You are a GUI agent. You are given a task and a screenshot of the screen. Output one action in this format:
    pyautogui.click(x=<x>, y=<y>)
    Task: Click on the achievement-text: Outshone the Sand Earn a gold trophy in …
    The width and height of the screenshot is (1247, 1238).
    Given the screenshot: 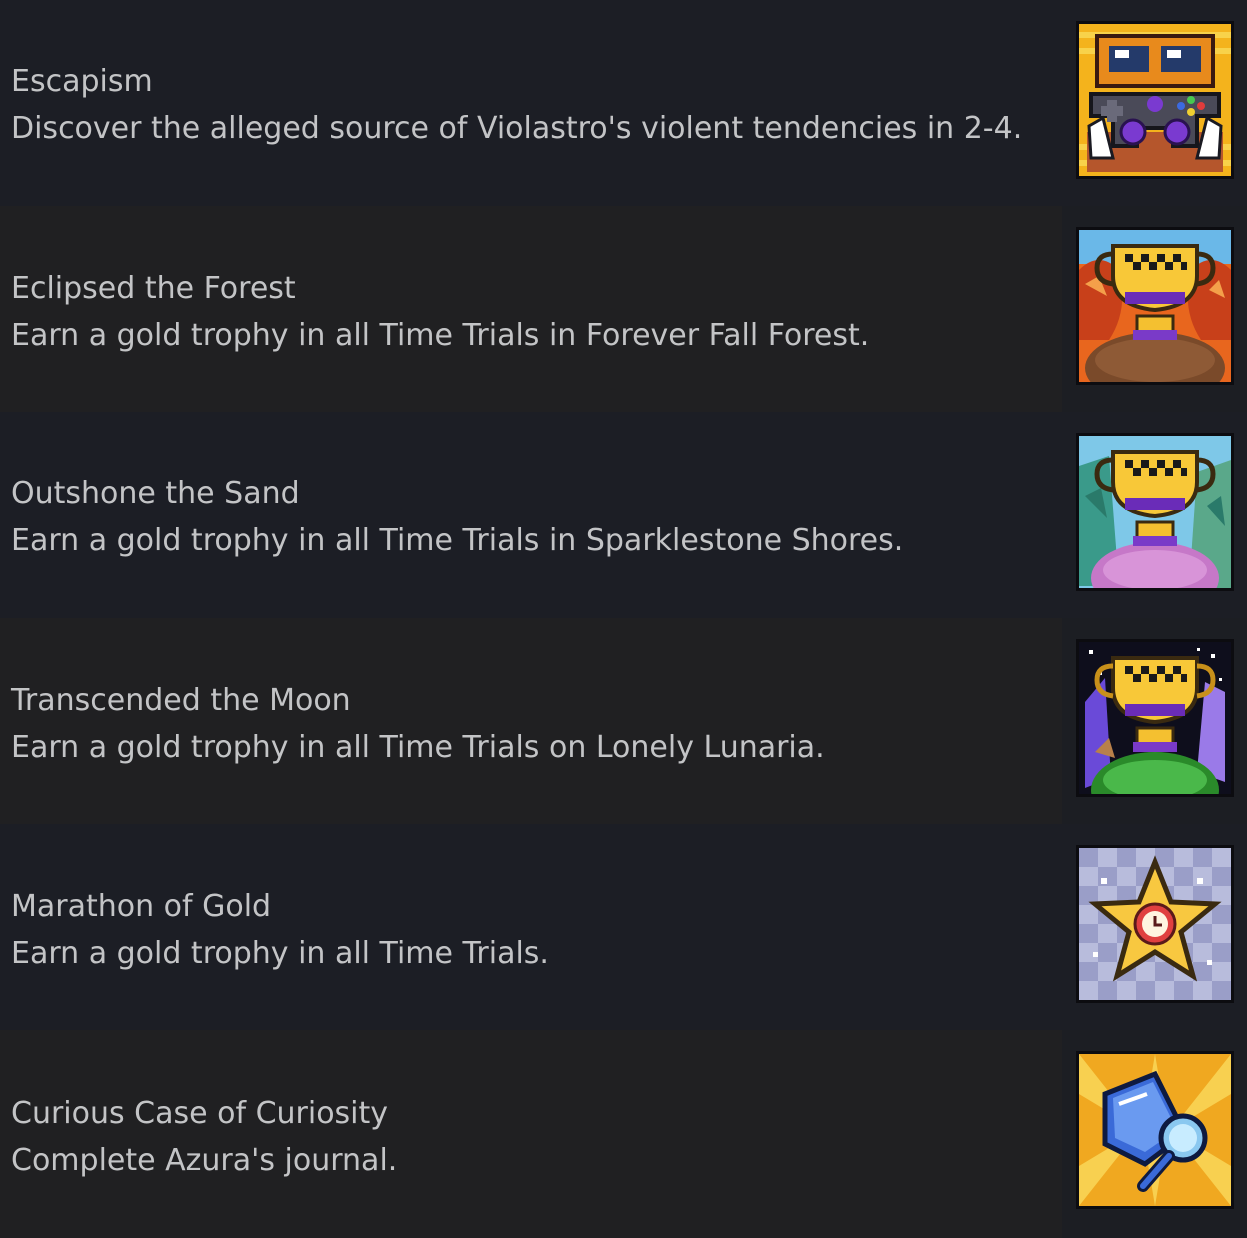 What is the action you would take?
    pyautogui.click(x=531, y=515)
    